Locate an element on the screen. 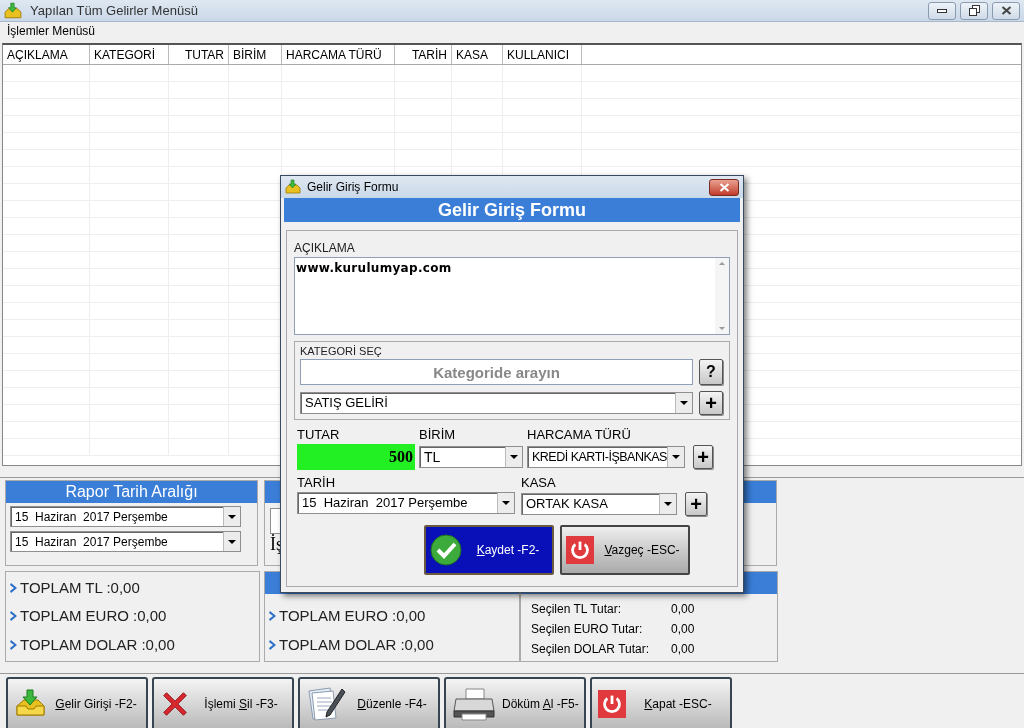  column-header: TARİH is located at coordinates (423, 54).